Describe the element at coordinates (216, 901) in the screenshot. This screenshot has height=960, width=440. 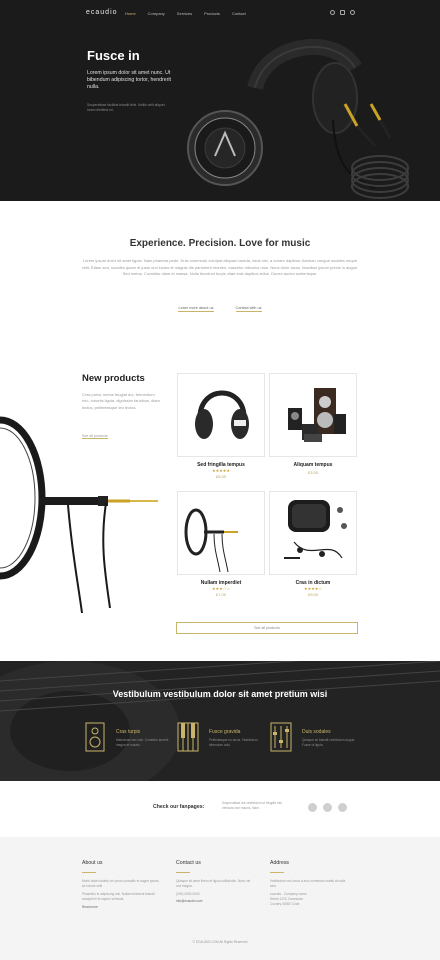
I see `footer-email-link: info@ecaudio.com` at that location.